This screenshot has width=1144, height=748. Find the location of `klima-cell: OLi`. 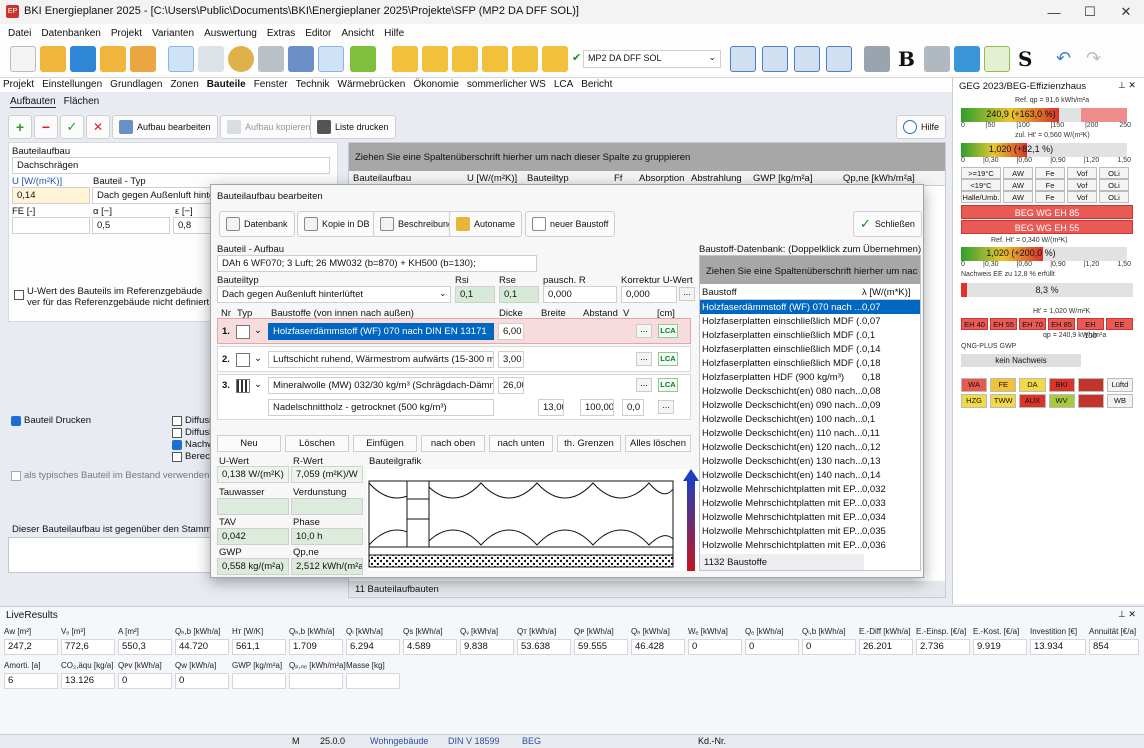

klima-cell: OLi is located at coordinates (1114, 173).